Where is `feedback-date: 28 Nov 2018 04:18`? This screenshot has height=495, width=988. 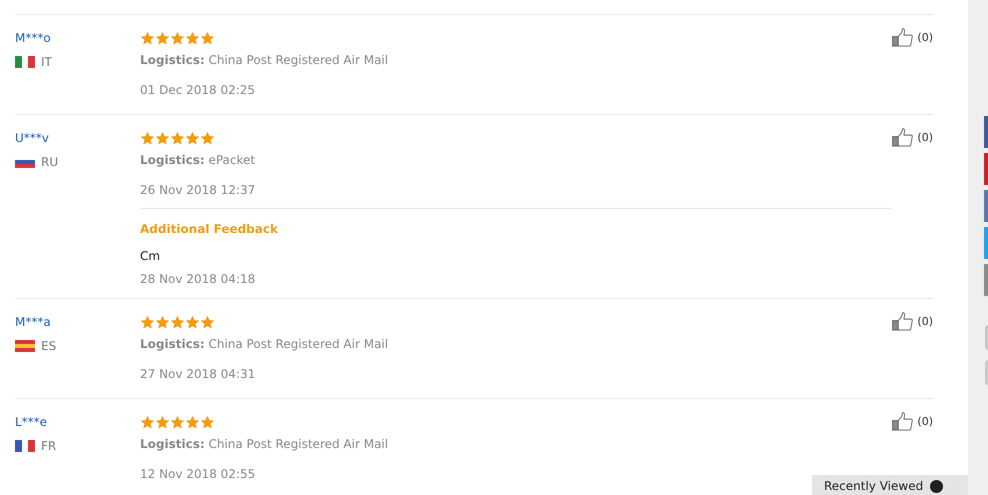 feedback-date: 28 Nov 2018 04:18 is located at coordinates (198, 279).